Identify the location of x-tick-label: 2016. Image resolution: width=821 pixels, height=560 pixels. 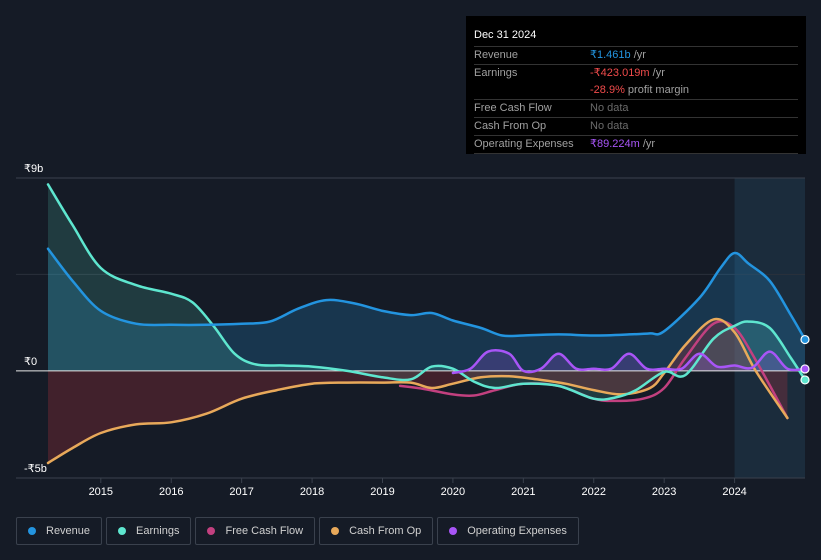
(171, 492).